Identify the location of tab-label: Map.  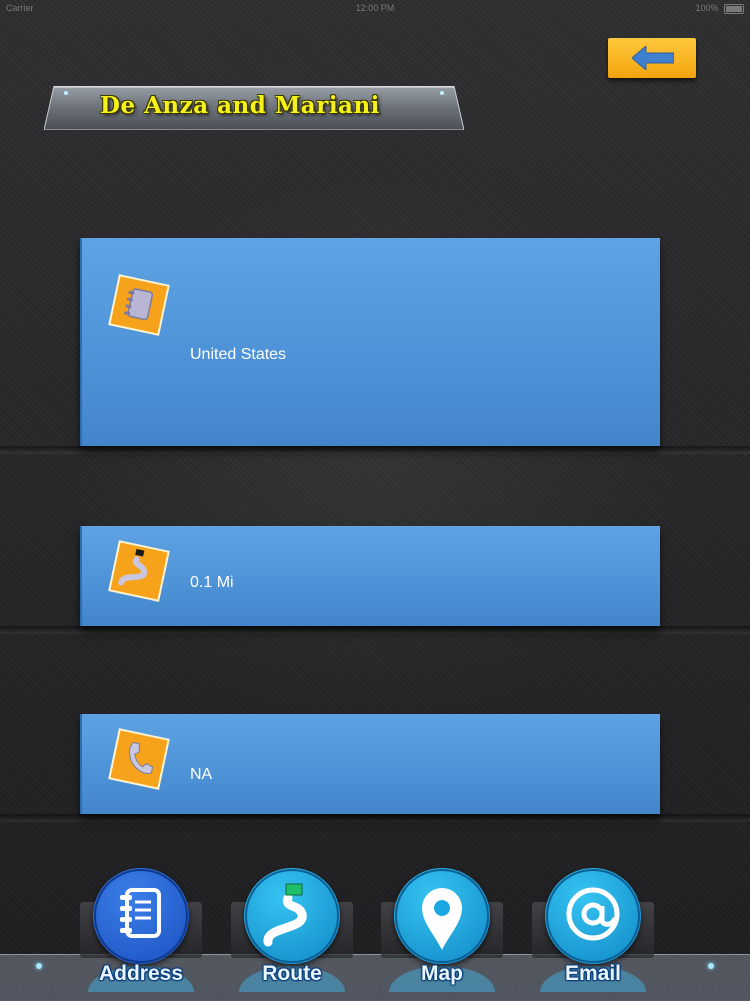
(442, 973).